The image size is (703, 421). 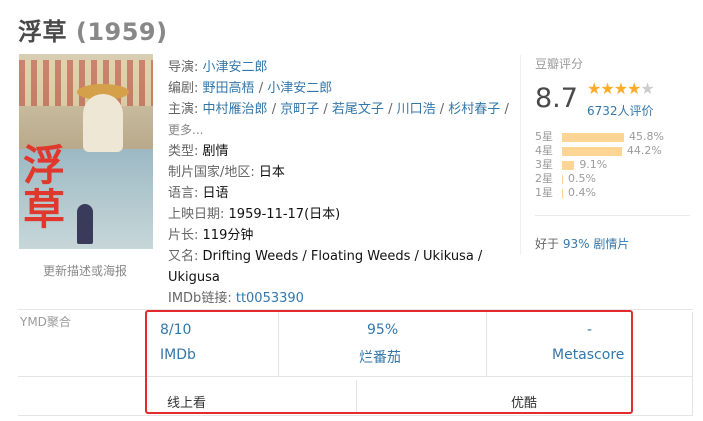 I want to click on info-row-language: 语言: 日语, so click(x=198, y=193).